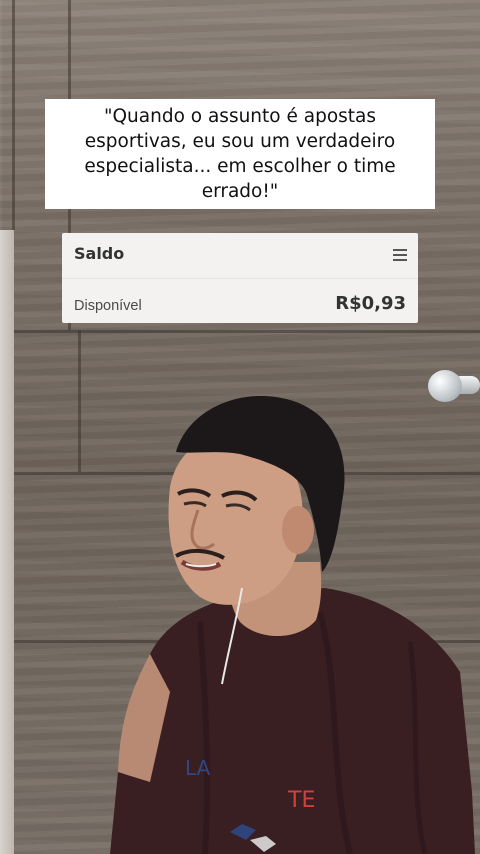  I want to click on hamburger-menu-icon, so click(400, 255).